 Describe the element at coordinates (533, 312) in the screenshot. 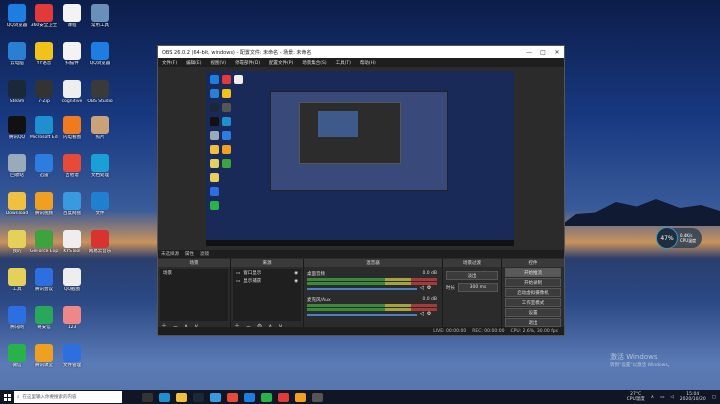

I see `control-button: 设置` at that location.